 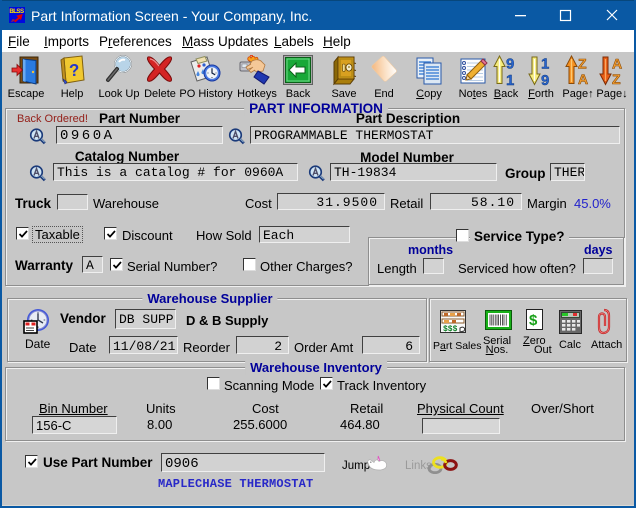 I want to click on svg-text: BLSS, so click(x=16, y=11).